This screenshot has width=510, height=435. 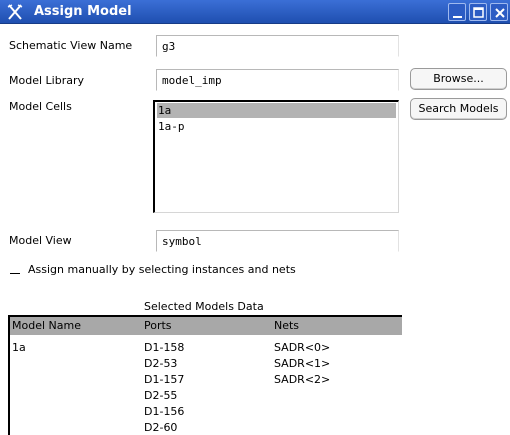 I want to click on model-view-value: symbol, so click(x=182, y=241).